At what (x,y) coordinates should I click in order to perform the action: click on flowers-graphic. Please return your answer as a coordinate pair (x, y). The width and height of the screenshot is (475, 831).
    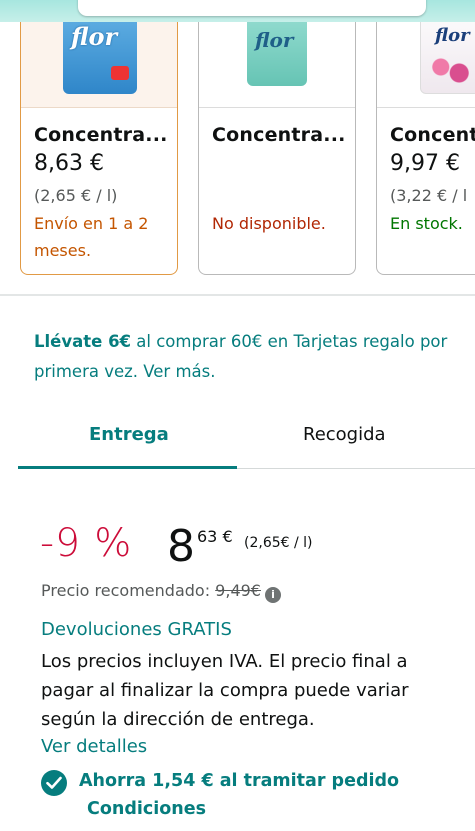
    Looking at the image, I should click on (450, 70).